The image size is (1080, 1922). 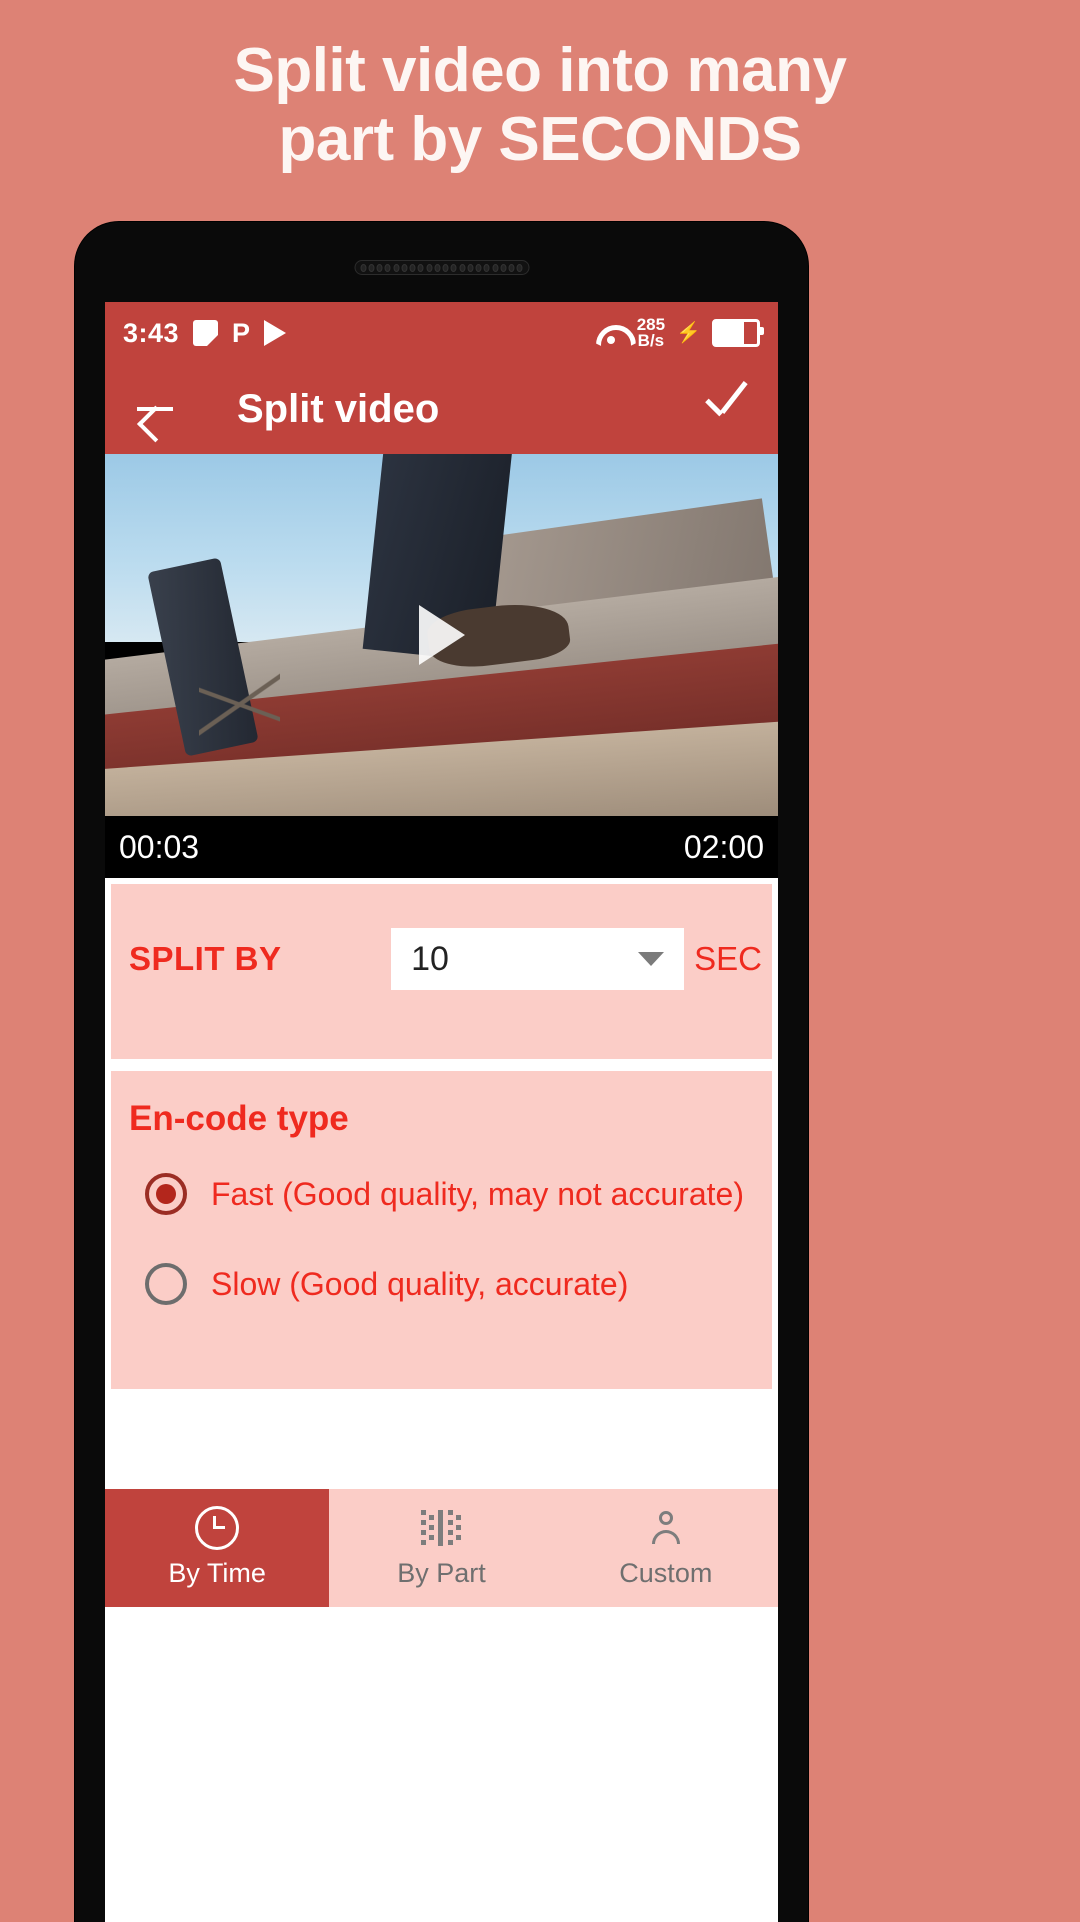 I want to click on video-total-time: 02:00, so click(x=723, y=846).